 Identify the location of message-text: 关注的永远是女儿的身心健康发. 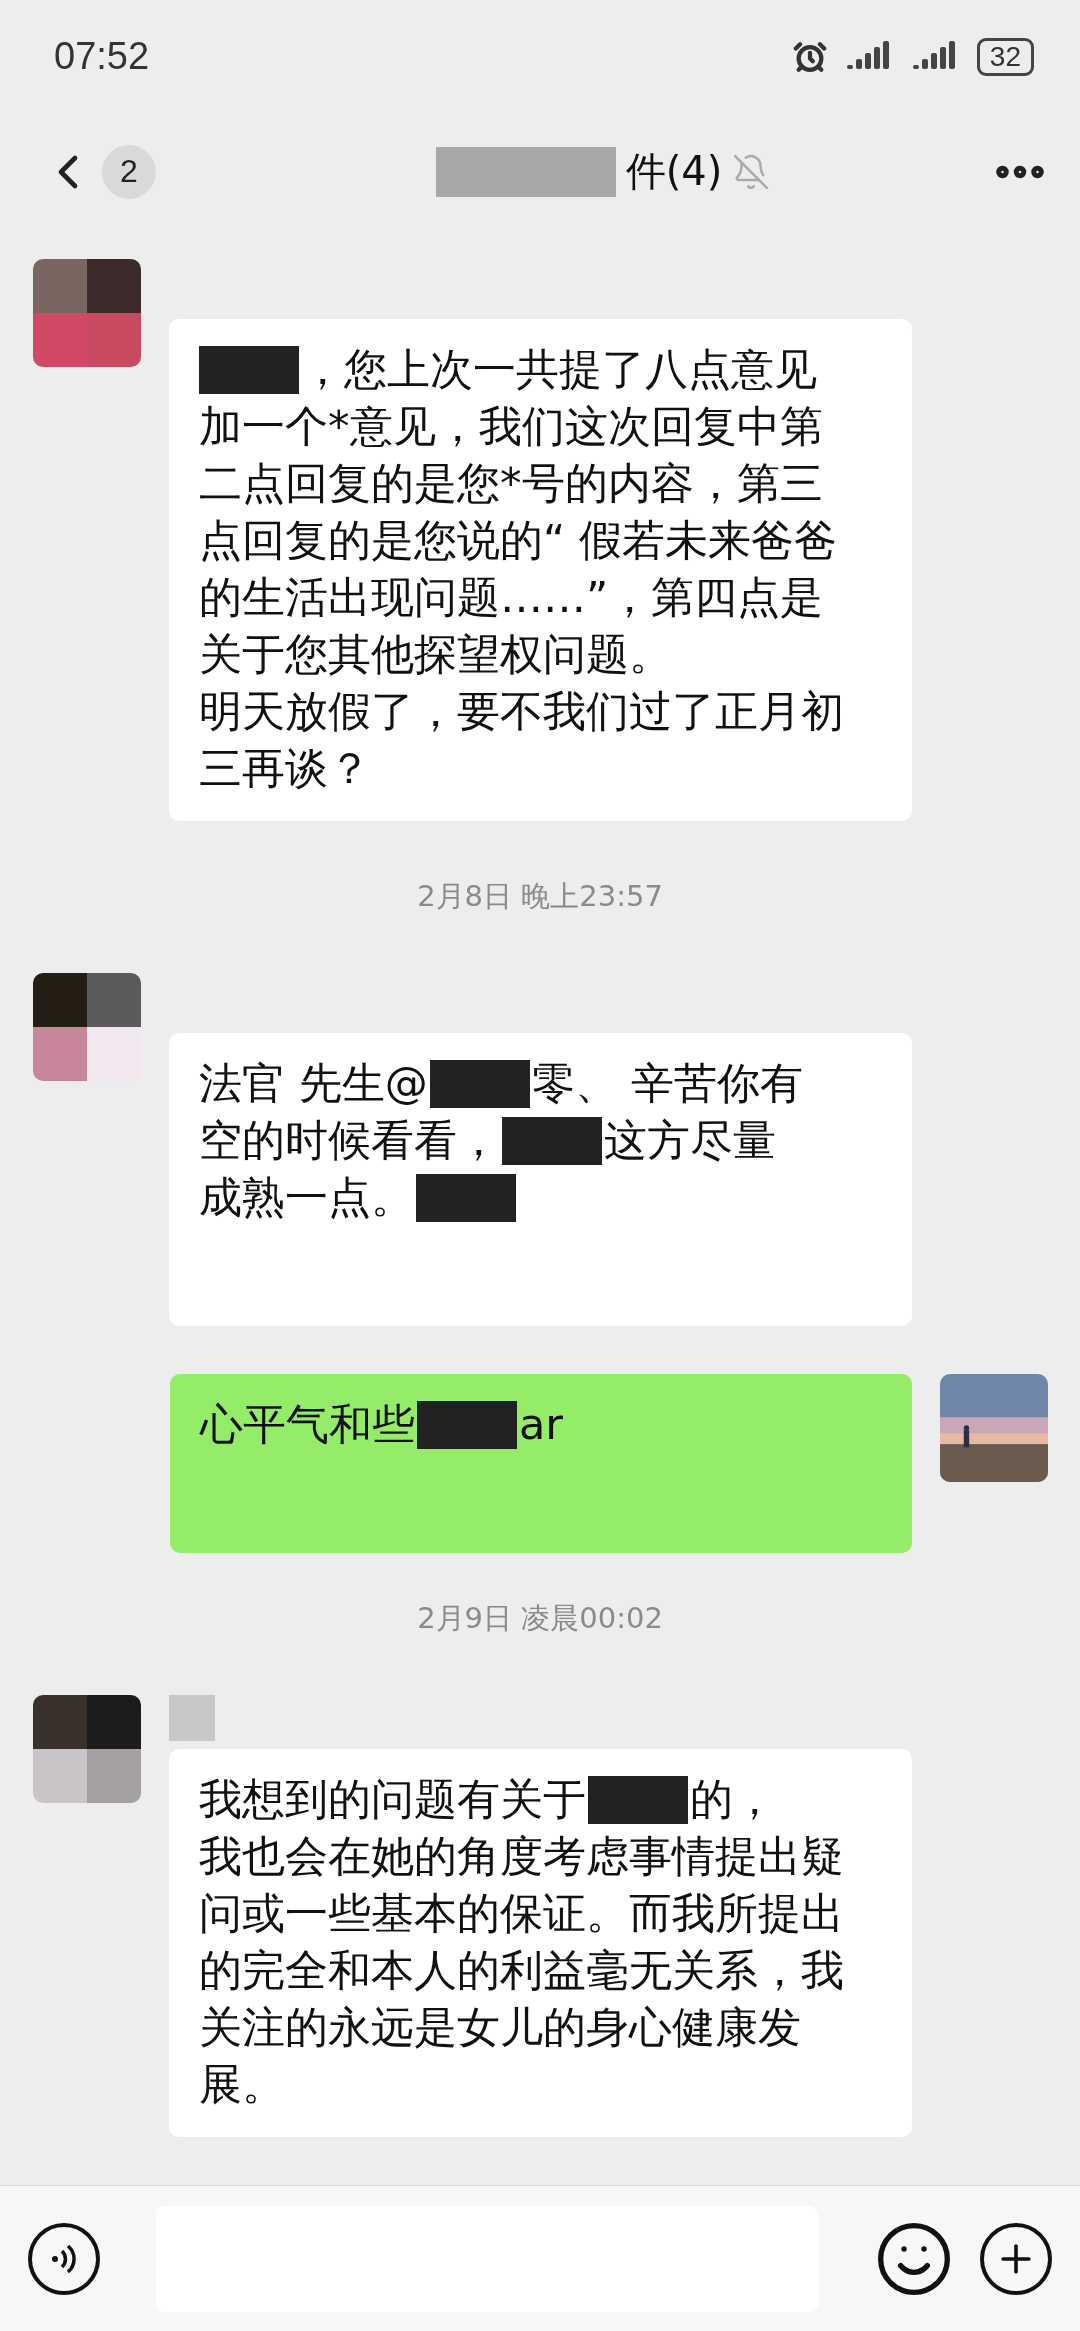
(500, 2028).